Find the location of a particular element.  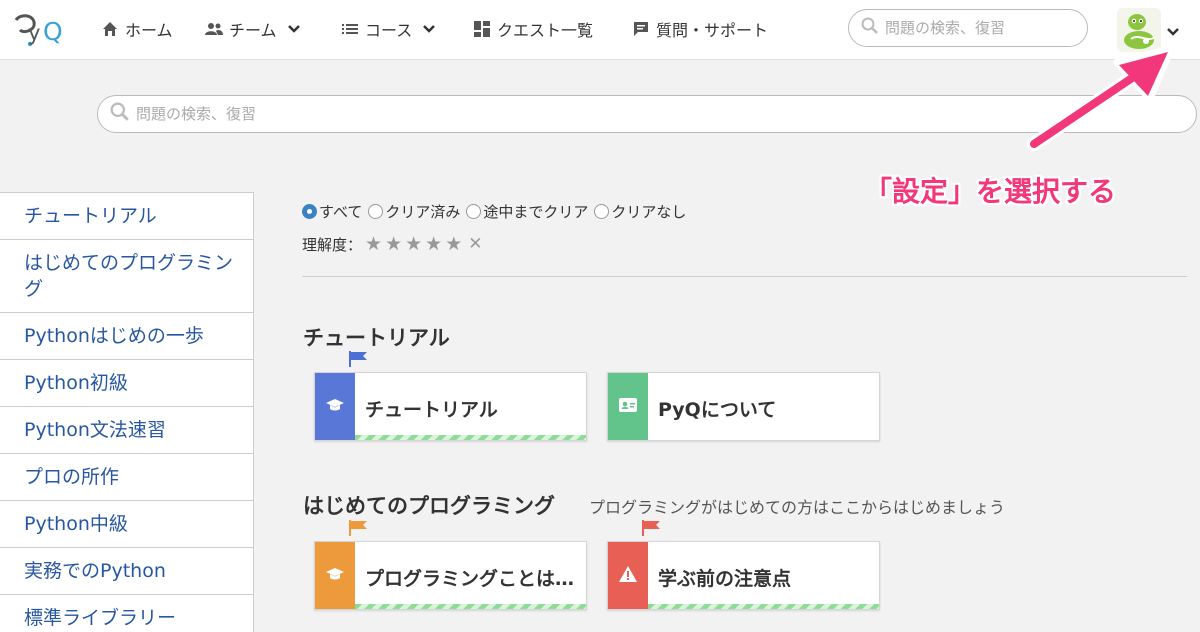

filter-none-label: クリアなし is located at coordinates (649, 212).